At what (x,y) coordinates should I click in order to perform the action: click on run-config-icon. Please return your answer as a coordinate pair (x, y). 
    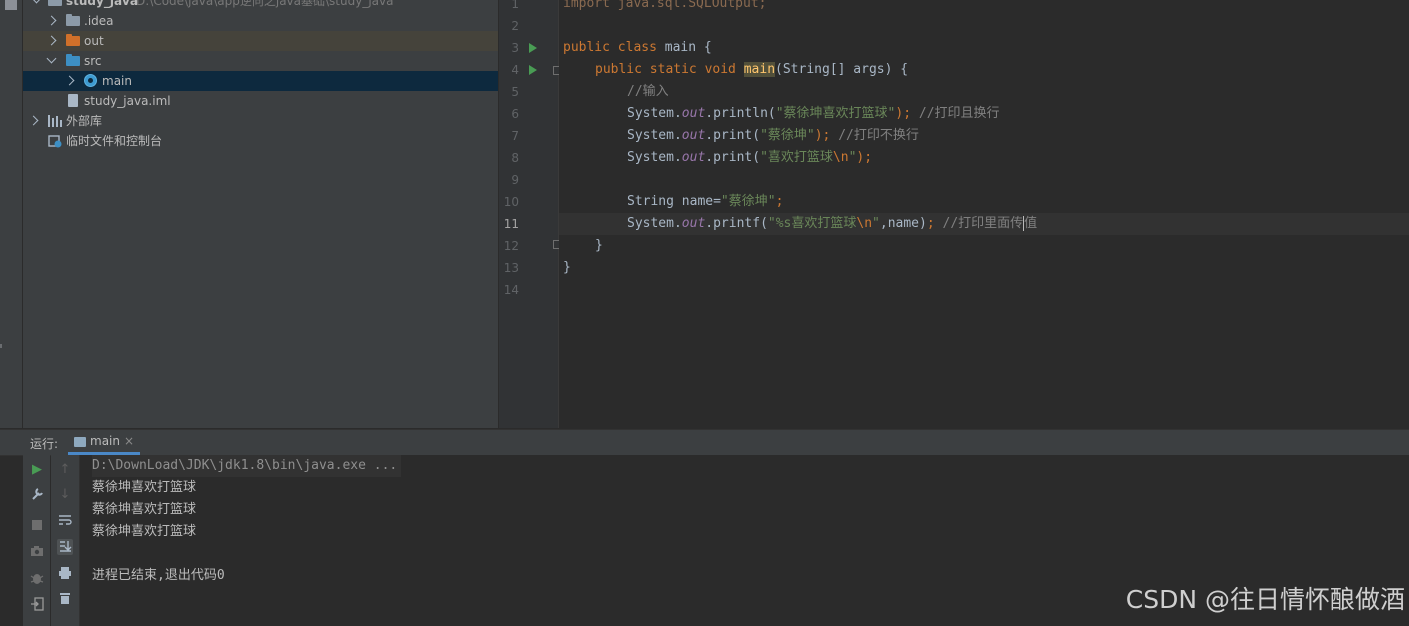
    Looking at the image, I should click on (80, 441).